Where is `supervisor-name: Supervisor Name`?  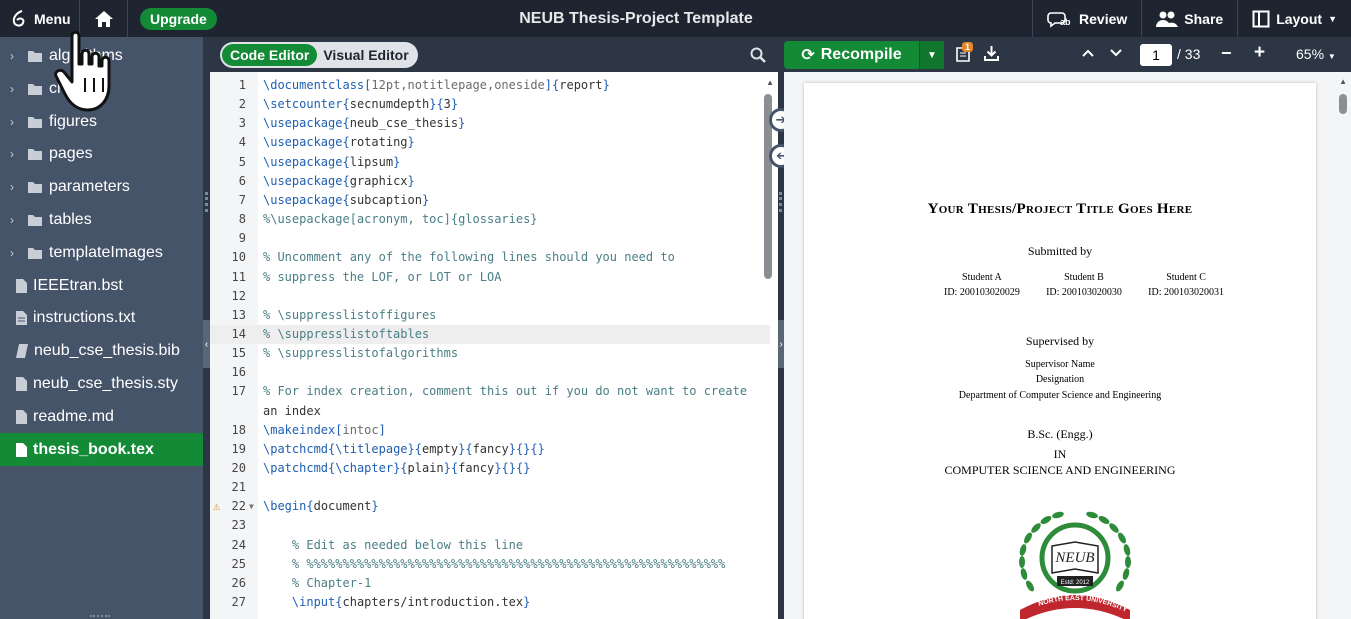
supervisor-name: Supervisor Name is located at coordinates (1060, 364).